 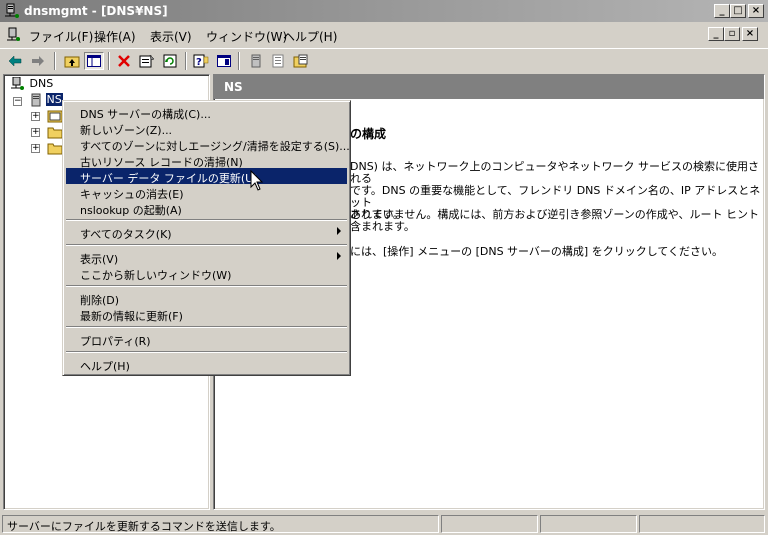 What do you see at coordinates (61, 36) in the screenshot?
I see `menu-file: ファイル(F)` at bounding box center [61, 36].